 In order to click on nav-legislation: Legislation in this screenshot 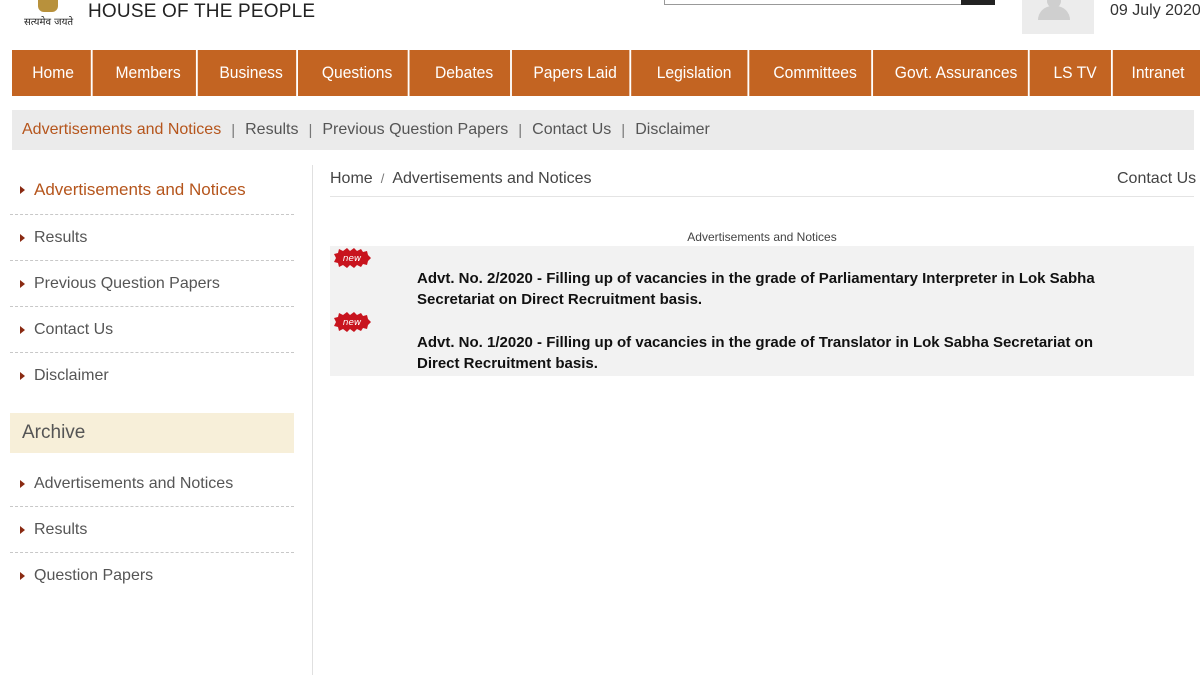, I will do `click(695, 73)`.